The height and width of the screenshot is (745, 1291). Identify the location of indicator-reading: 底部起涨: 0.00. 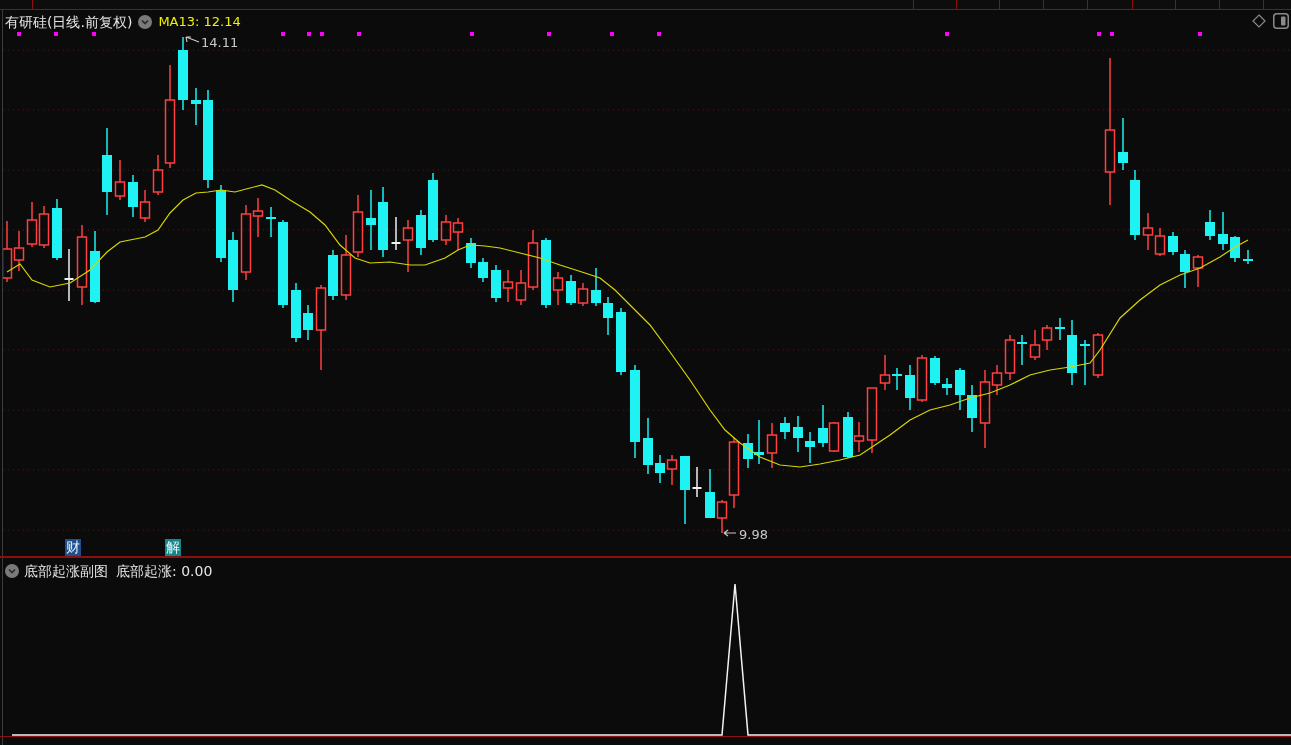
(164, 571).